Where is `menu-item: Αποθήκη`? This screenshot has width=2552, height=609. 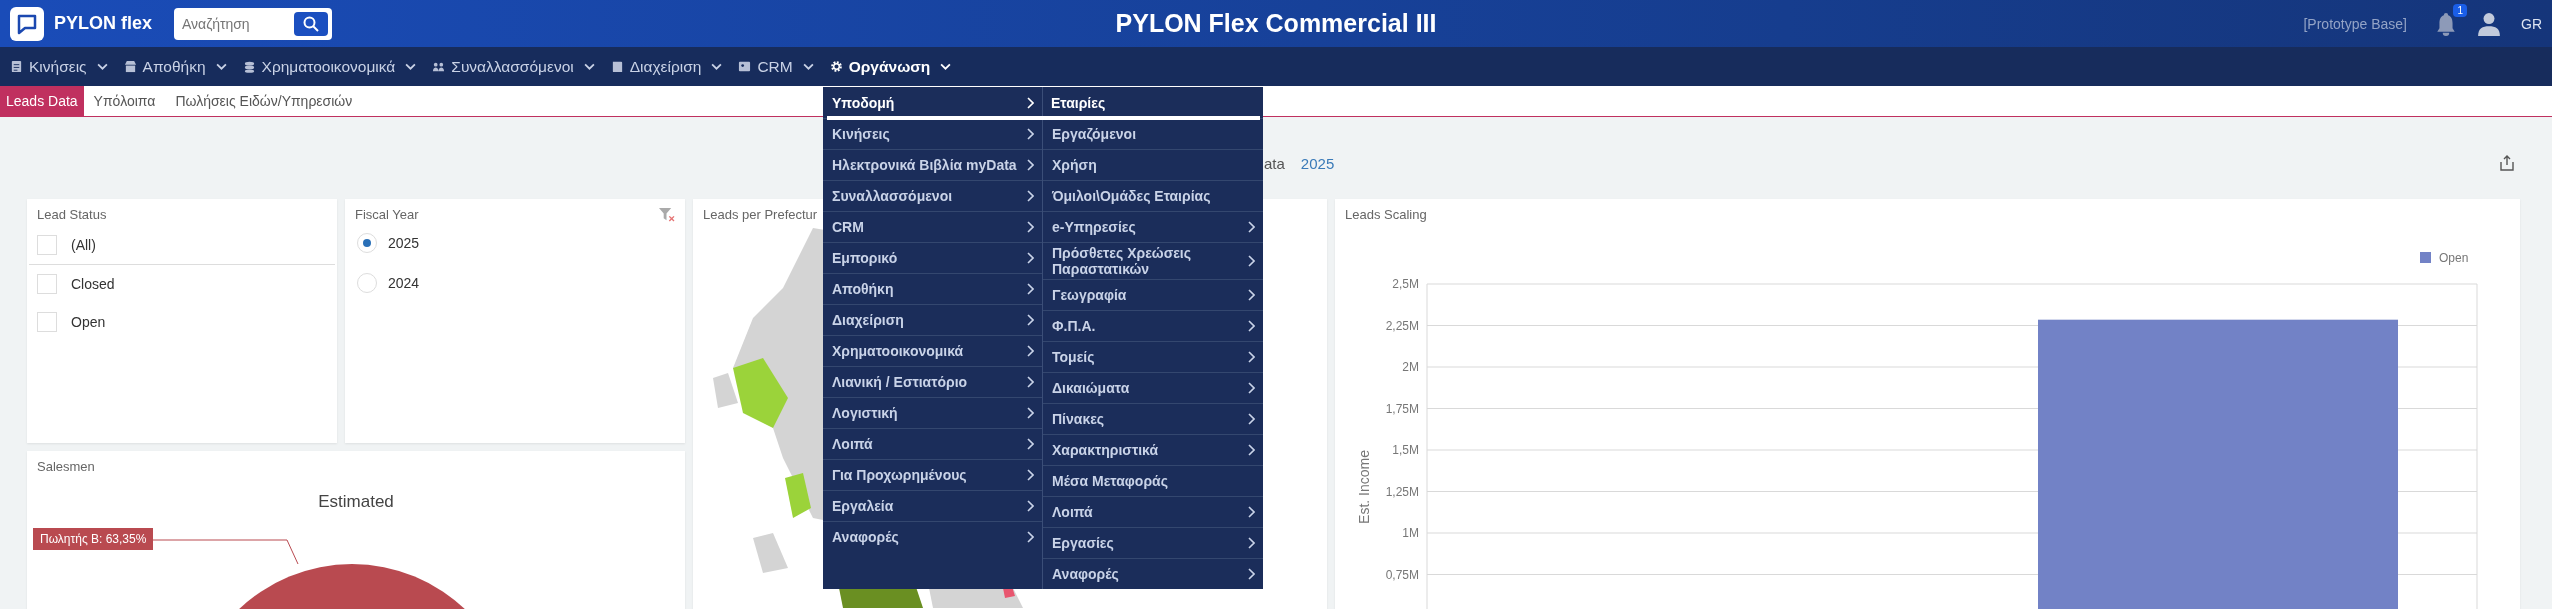
menu-item: Αποθήκη is located at coordinates (175, 66).